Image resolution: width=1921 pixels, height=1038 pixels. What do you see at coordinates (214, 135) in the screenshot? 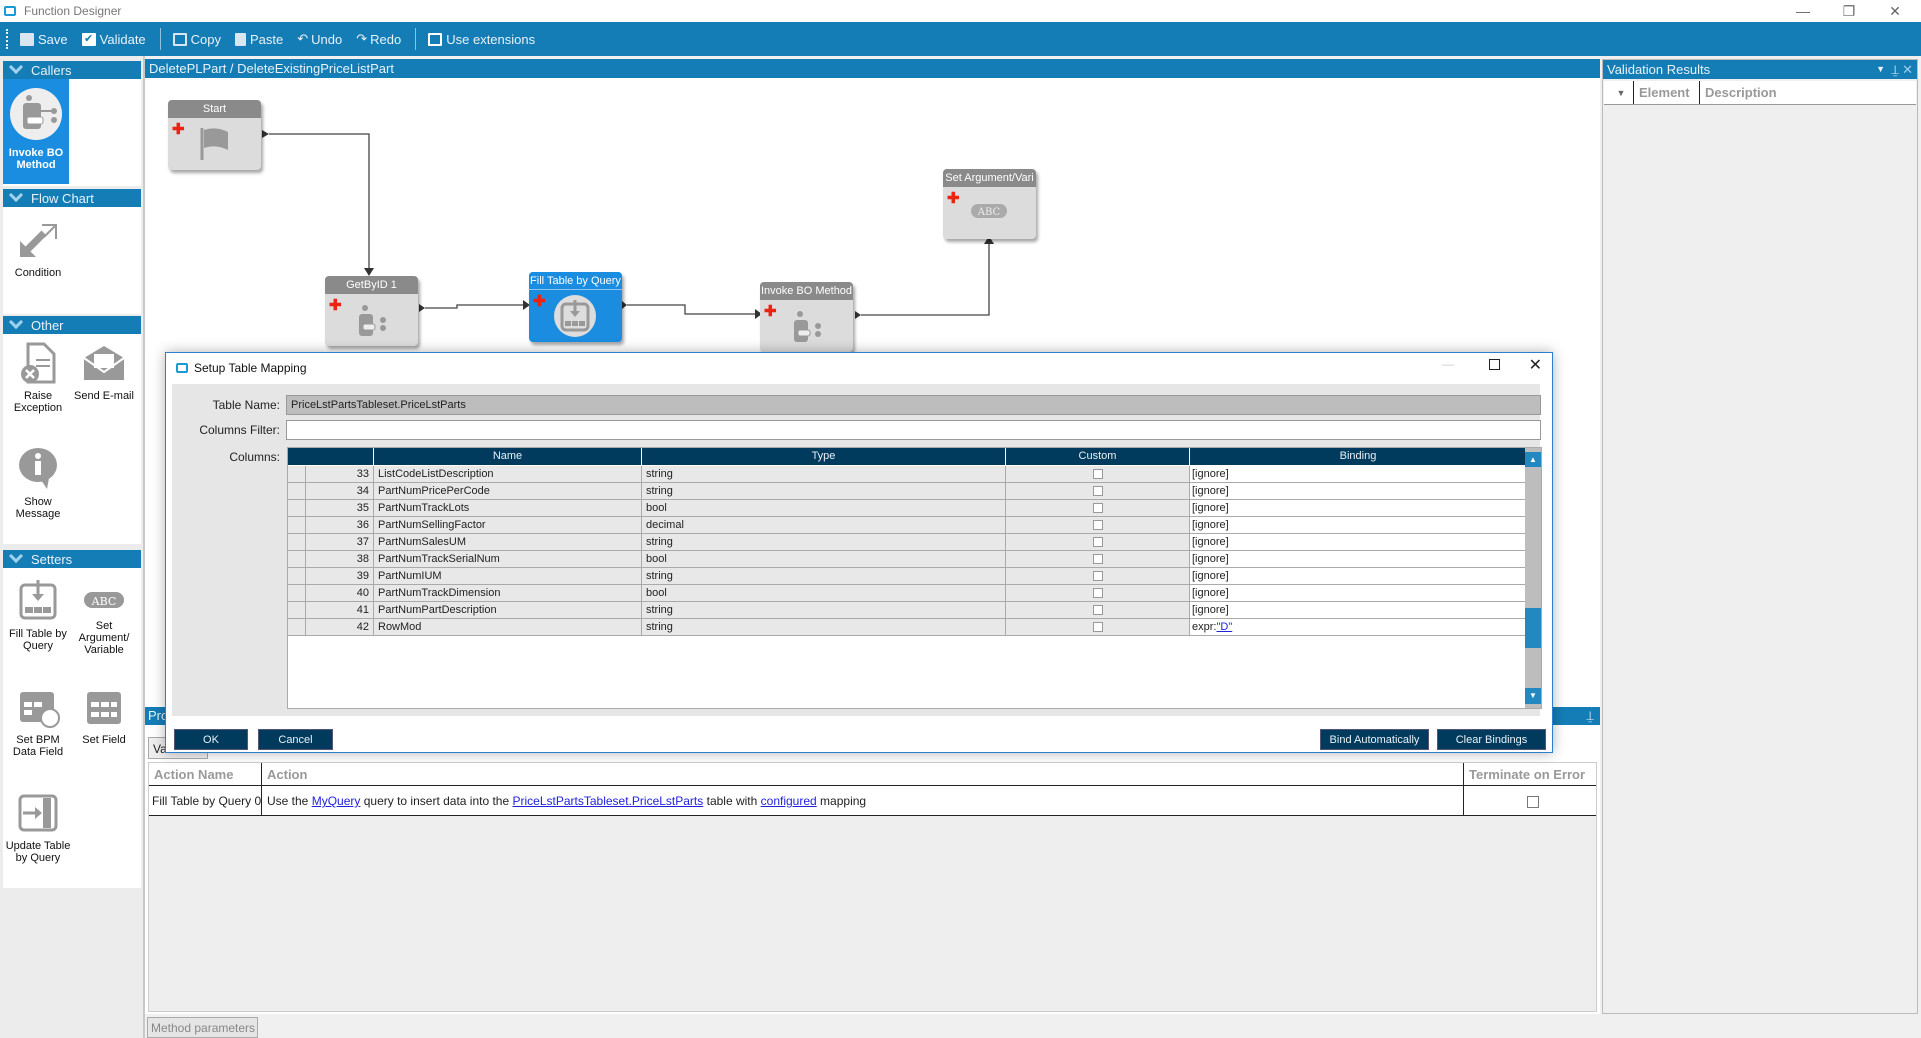
I see `node-start: Start ✚` at bounding box center [214, 135].